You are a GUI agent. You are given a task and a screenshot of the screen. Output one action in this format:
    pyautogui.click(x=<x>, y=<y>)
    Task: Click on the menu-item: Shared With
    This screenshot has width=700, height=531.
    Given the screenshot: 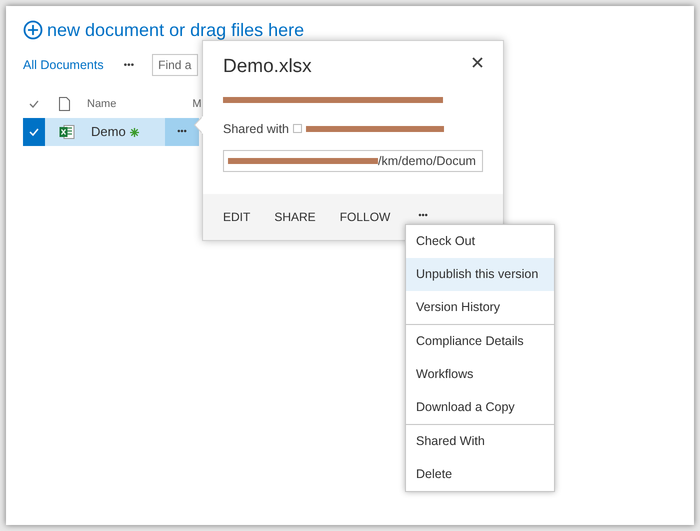 What is the action you would take?
    pyautogui.click(x=480, y=441)
    